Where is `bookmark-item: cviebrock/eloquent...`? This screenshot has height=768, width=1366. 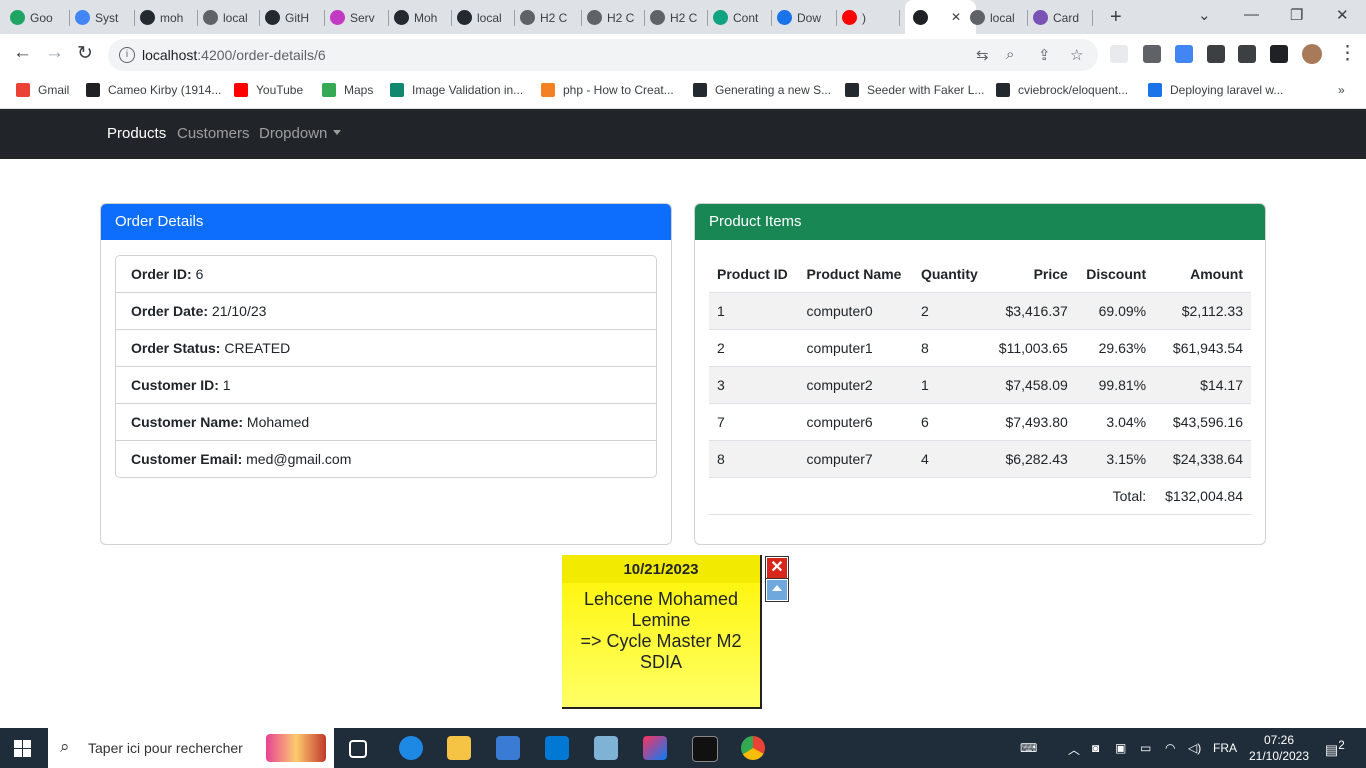
bookmark-item: cviebrock/eloquent... is located at coordinates (1062, 90).